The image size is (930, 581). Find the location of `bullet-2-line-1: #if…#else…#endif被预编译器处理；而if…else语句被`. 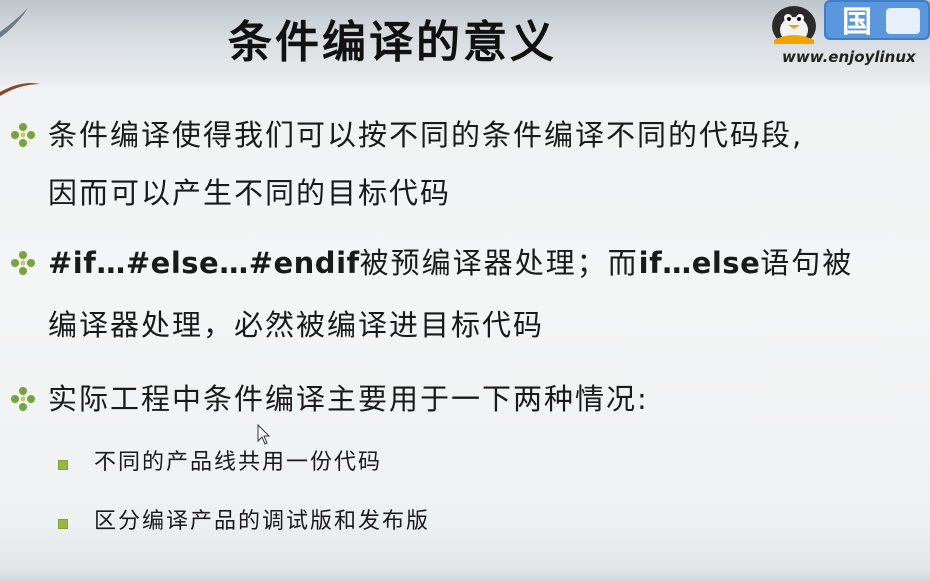

bullet-2-line-1: #if…#else…#endif被预编译器处理；而if…else语句被 is located at coordinates (450, 261).